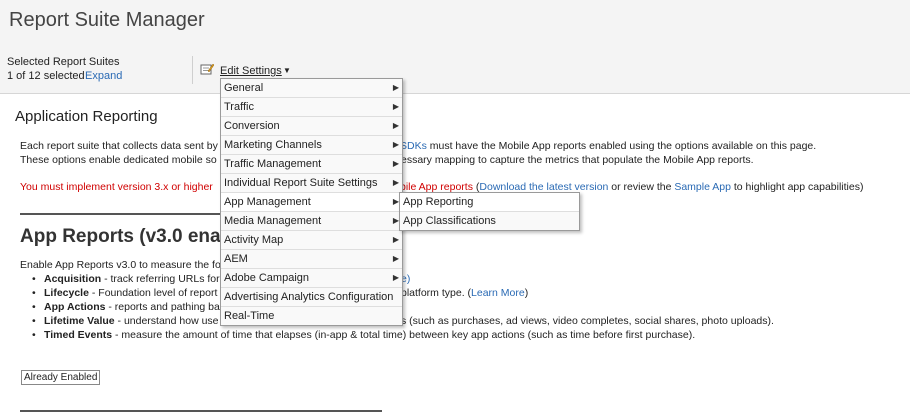 This screenshot has height=415, width=910. What do you see at coordinates (273, 145) in the screenshot?
I see `menu-item-label: Marketing Channels` at bounding box center [273, 145].